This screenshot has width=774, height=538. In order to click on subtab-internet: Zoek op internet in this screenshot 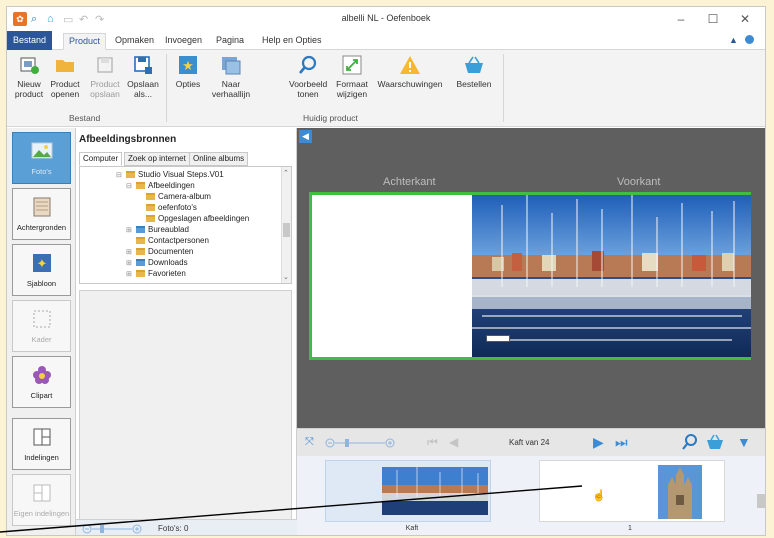, I will do `click(157, 159)`.